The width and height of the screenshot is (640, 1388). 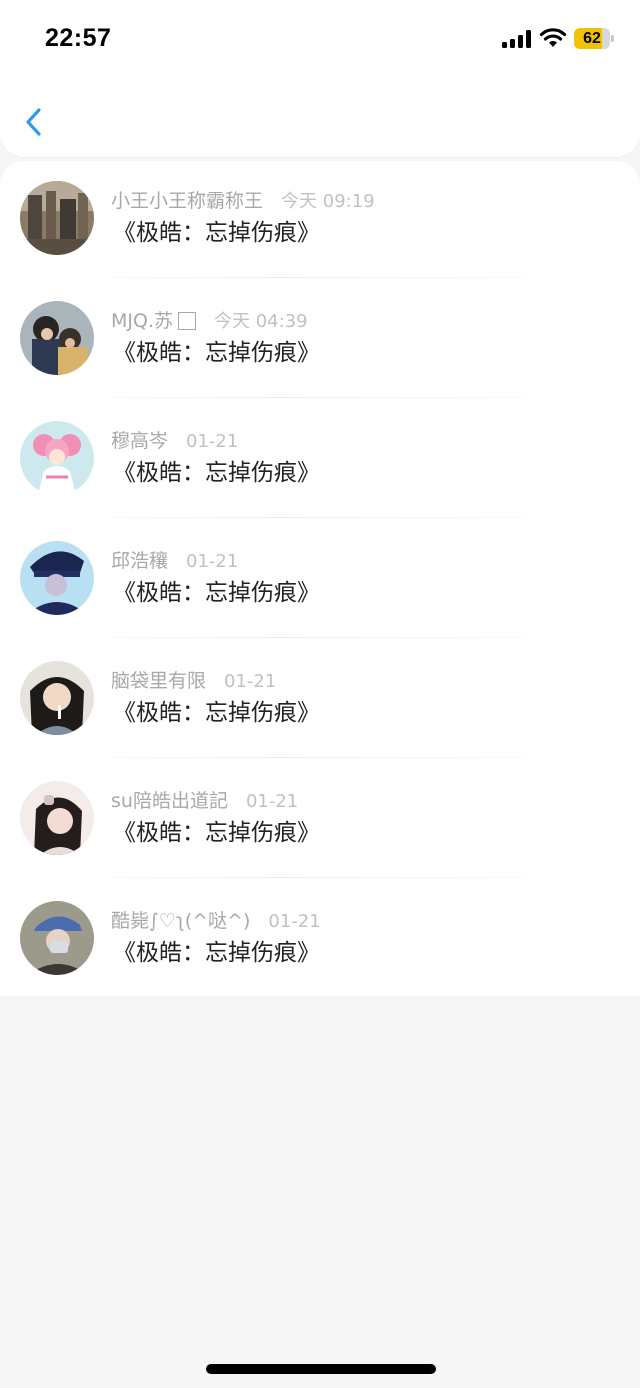 I want to click on list-item: 小王小王称霸称王 今天 09:19 《极皓：忘掉伤痕》, so click(x=320, y=221).